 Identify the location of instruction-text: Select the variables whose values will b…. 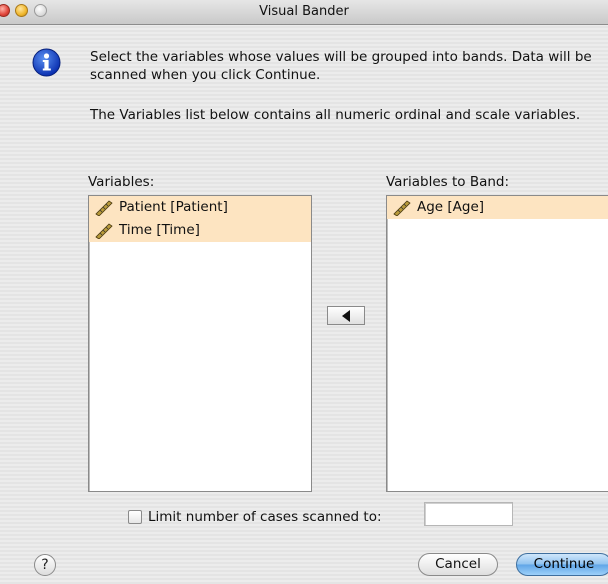
(341, 66).